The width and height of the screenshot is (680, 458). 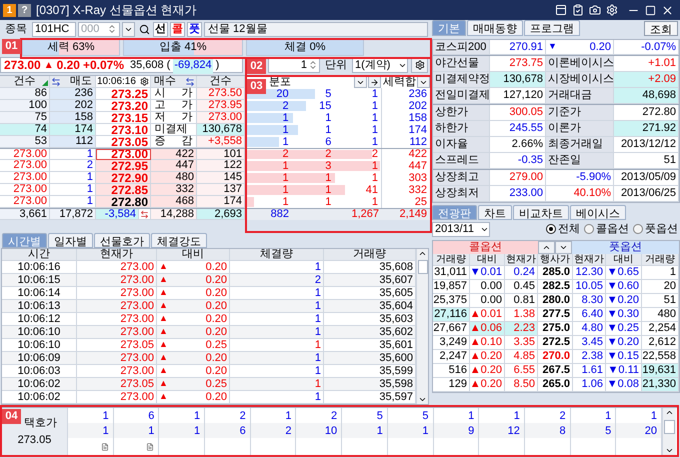 What do you see at coordinates (595, 10) in the screenshot?
I see `camera-icon` at bounding box center [595, 10].